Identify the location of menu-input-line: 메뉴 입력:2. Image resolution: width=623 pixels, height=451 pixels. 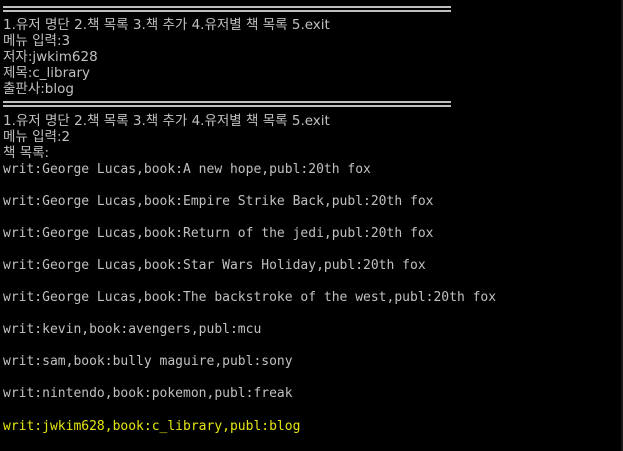
(37, 137).